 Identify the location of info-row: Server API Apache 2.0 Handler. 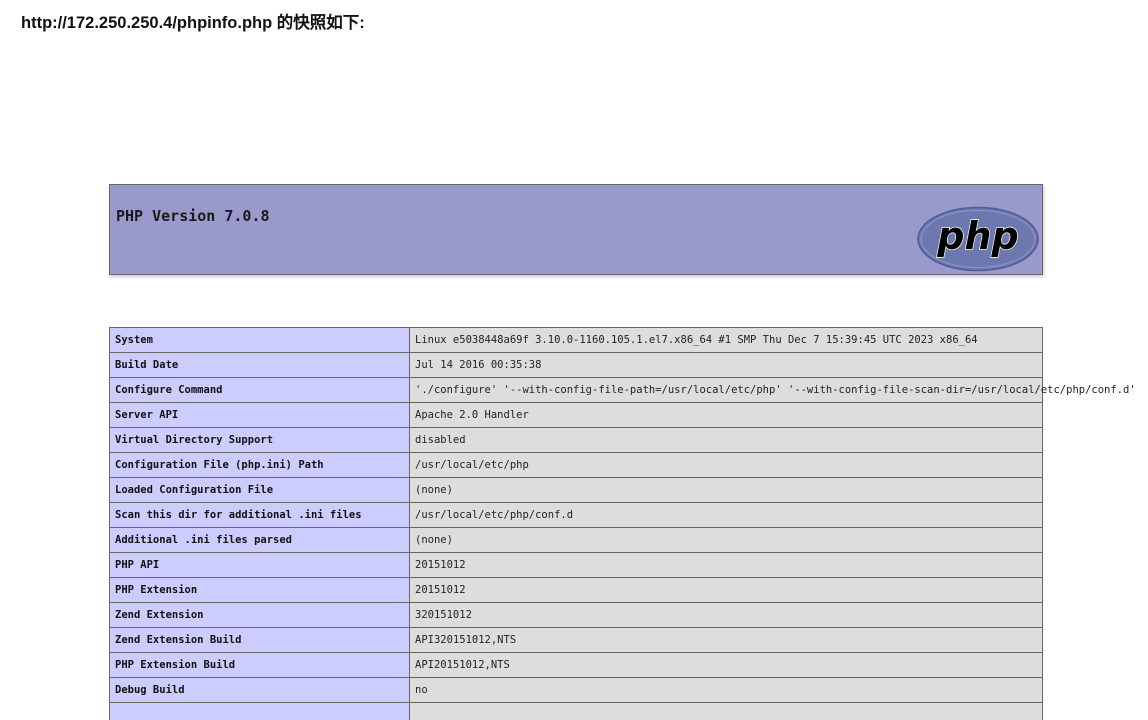
(576, 415).